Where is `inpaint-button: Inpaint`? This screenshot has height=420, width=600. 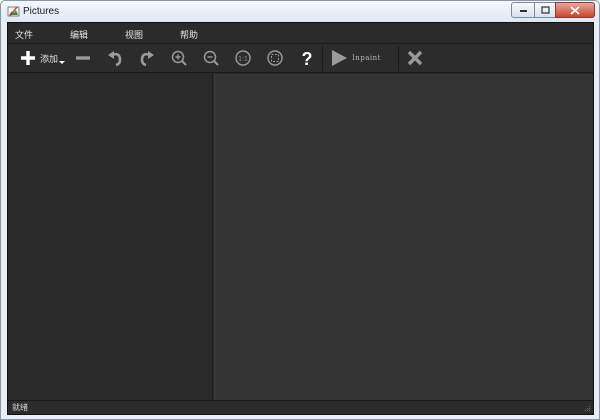 inpaint-button: Inpaint is located at coordinates (361, 58).